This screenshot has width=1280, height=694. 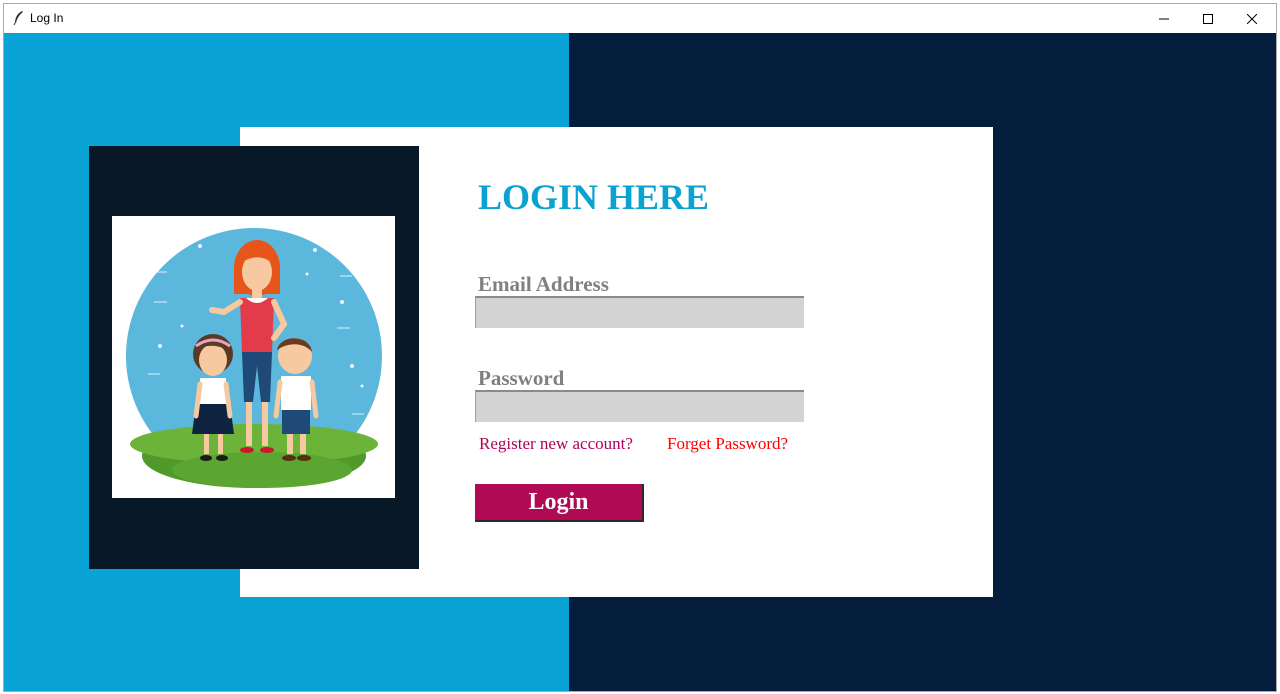 I want to click on email-label: Email Address, so click(x=543, y=284).